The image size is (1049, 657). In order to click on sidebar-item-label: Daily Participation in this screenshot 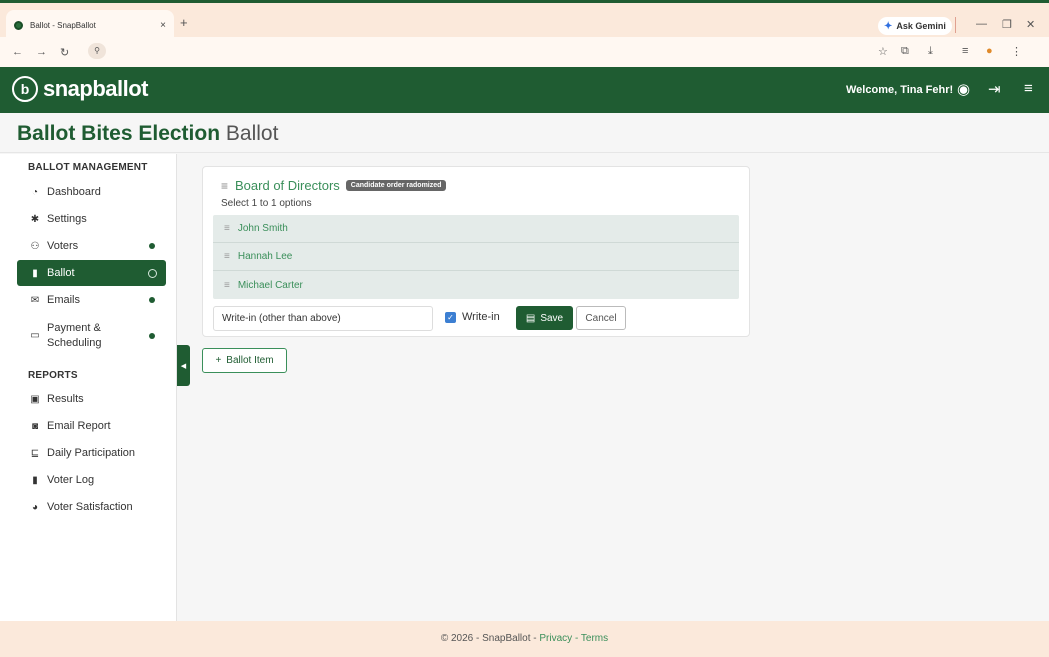, I will do `click(91, 453)`.